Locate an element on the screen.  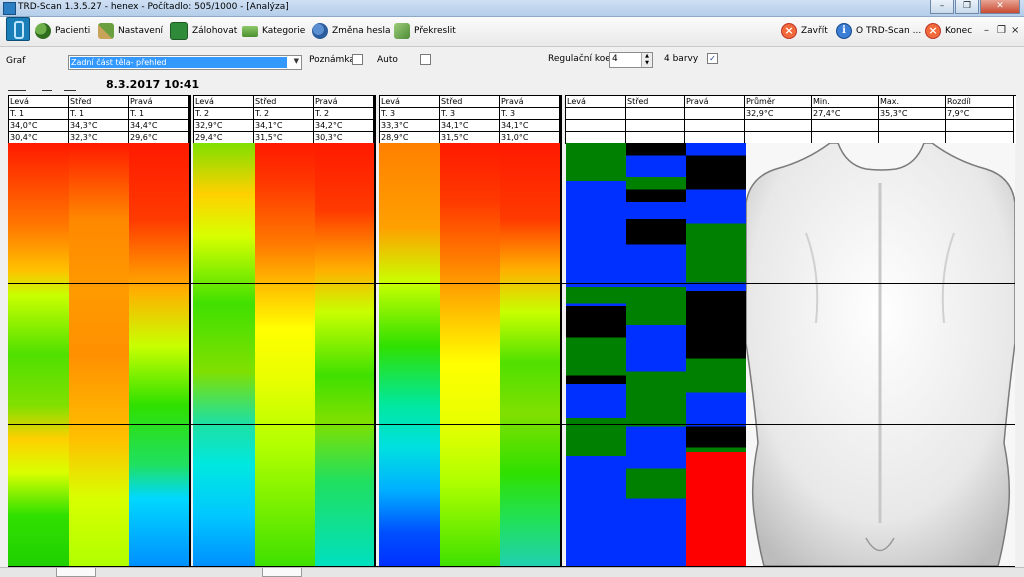
stepper-arrows-icon: ▲ ▼ is located at coordinates (646, 60).